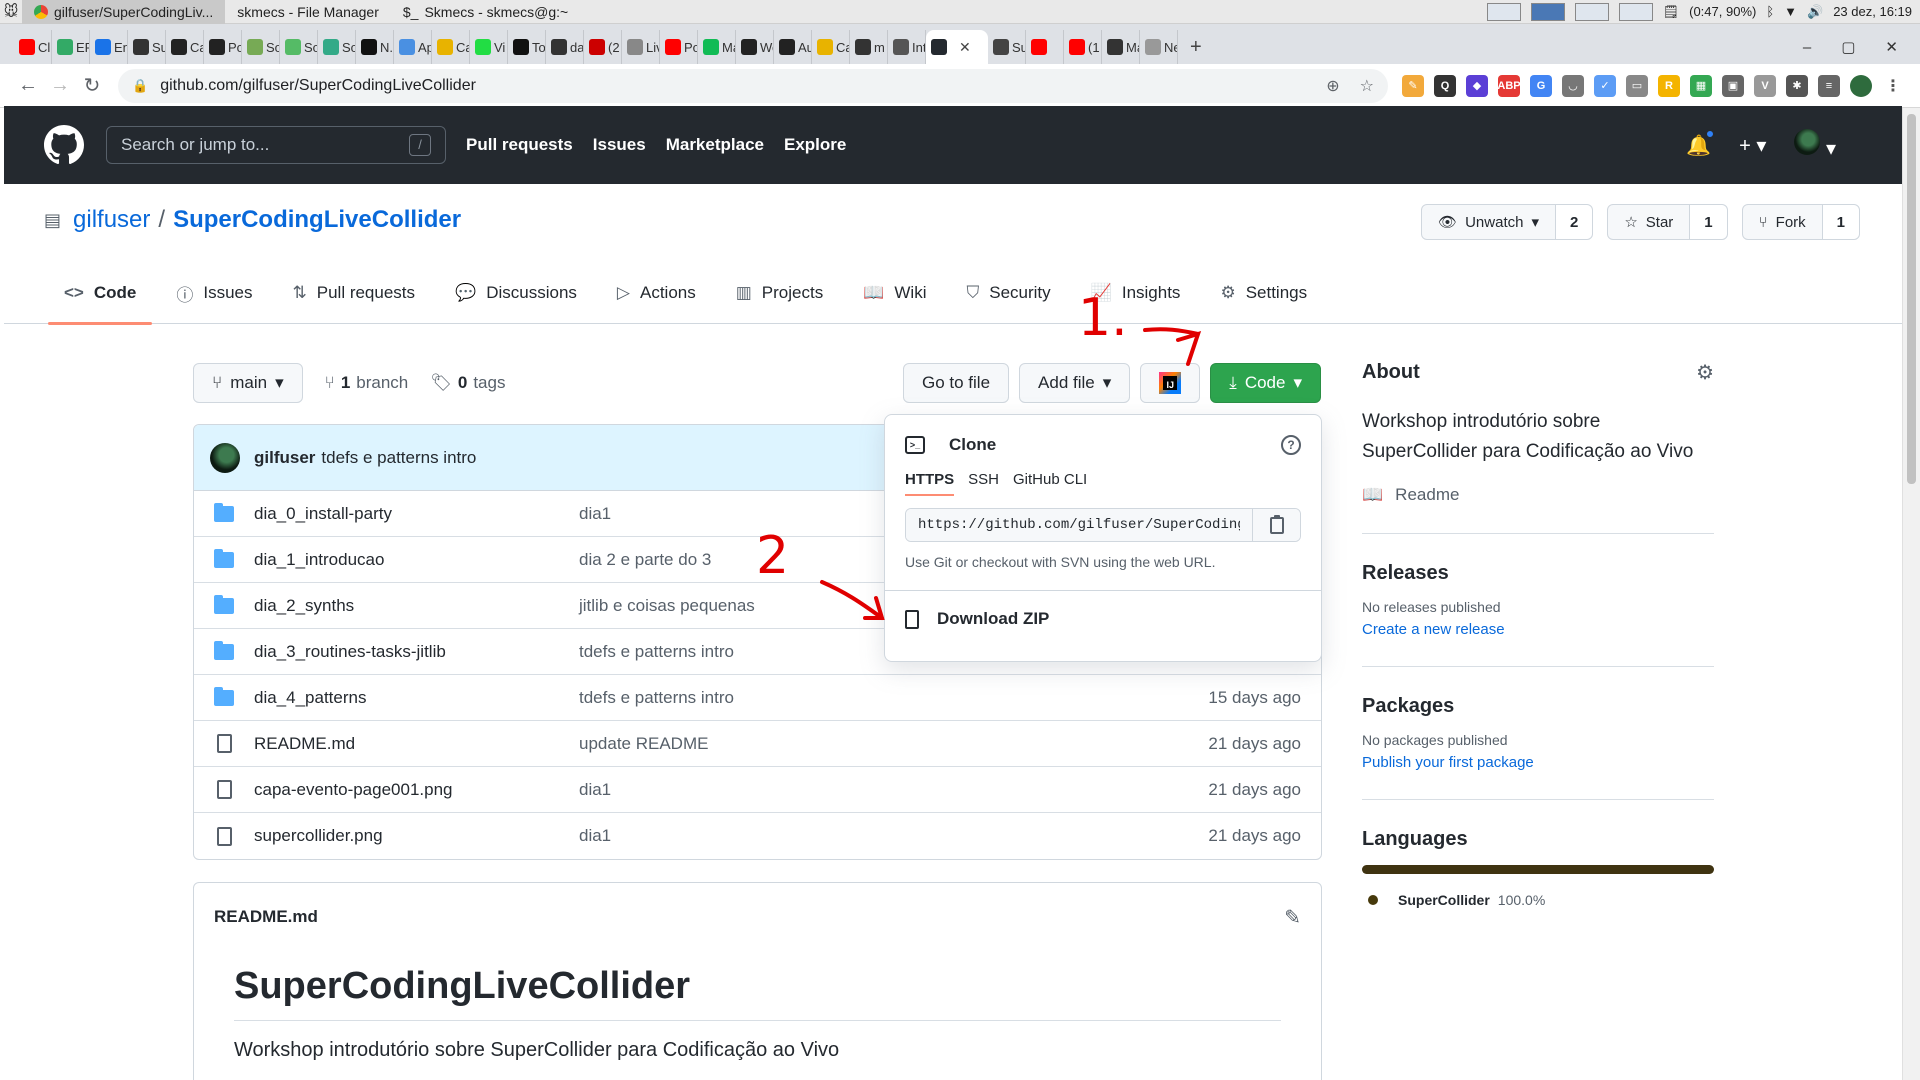 This screenshot has width=1920, height=1080. Describe the element at coordinates (489, 47) in the screenshot. I see `browser-tab: Vi` at that location.